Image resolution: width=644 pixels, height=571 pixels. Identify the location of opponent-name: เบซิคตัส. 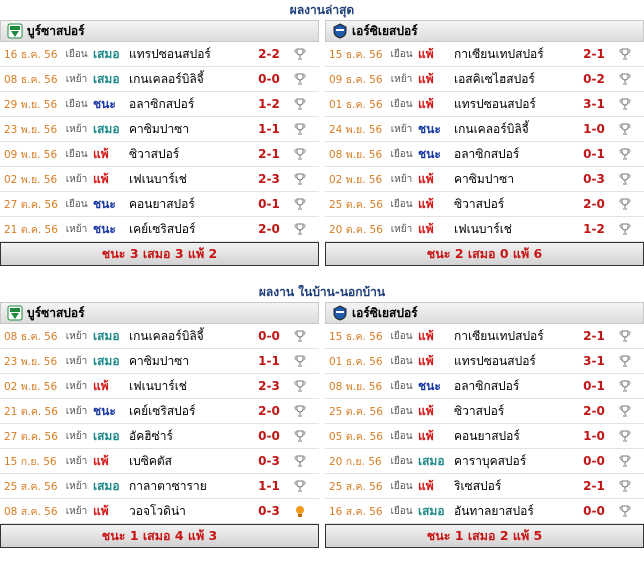
(189, 461).